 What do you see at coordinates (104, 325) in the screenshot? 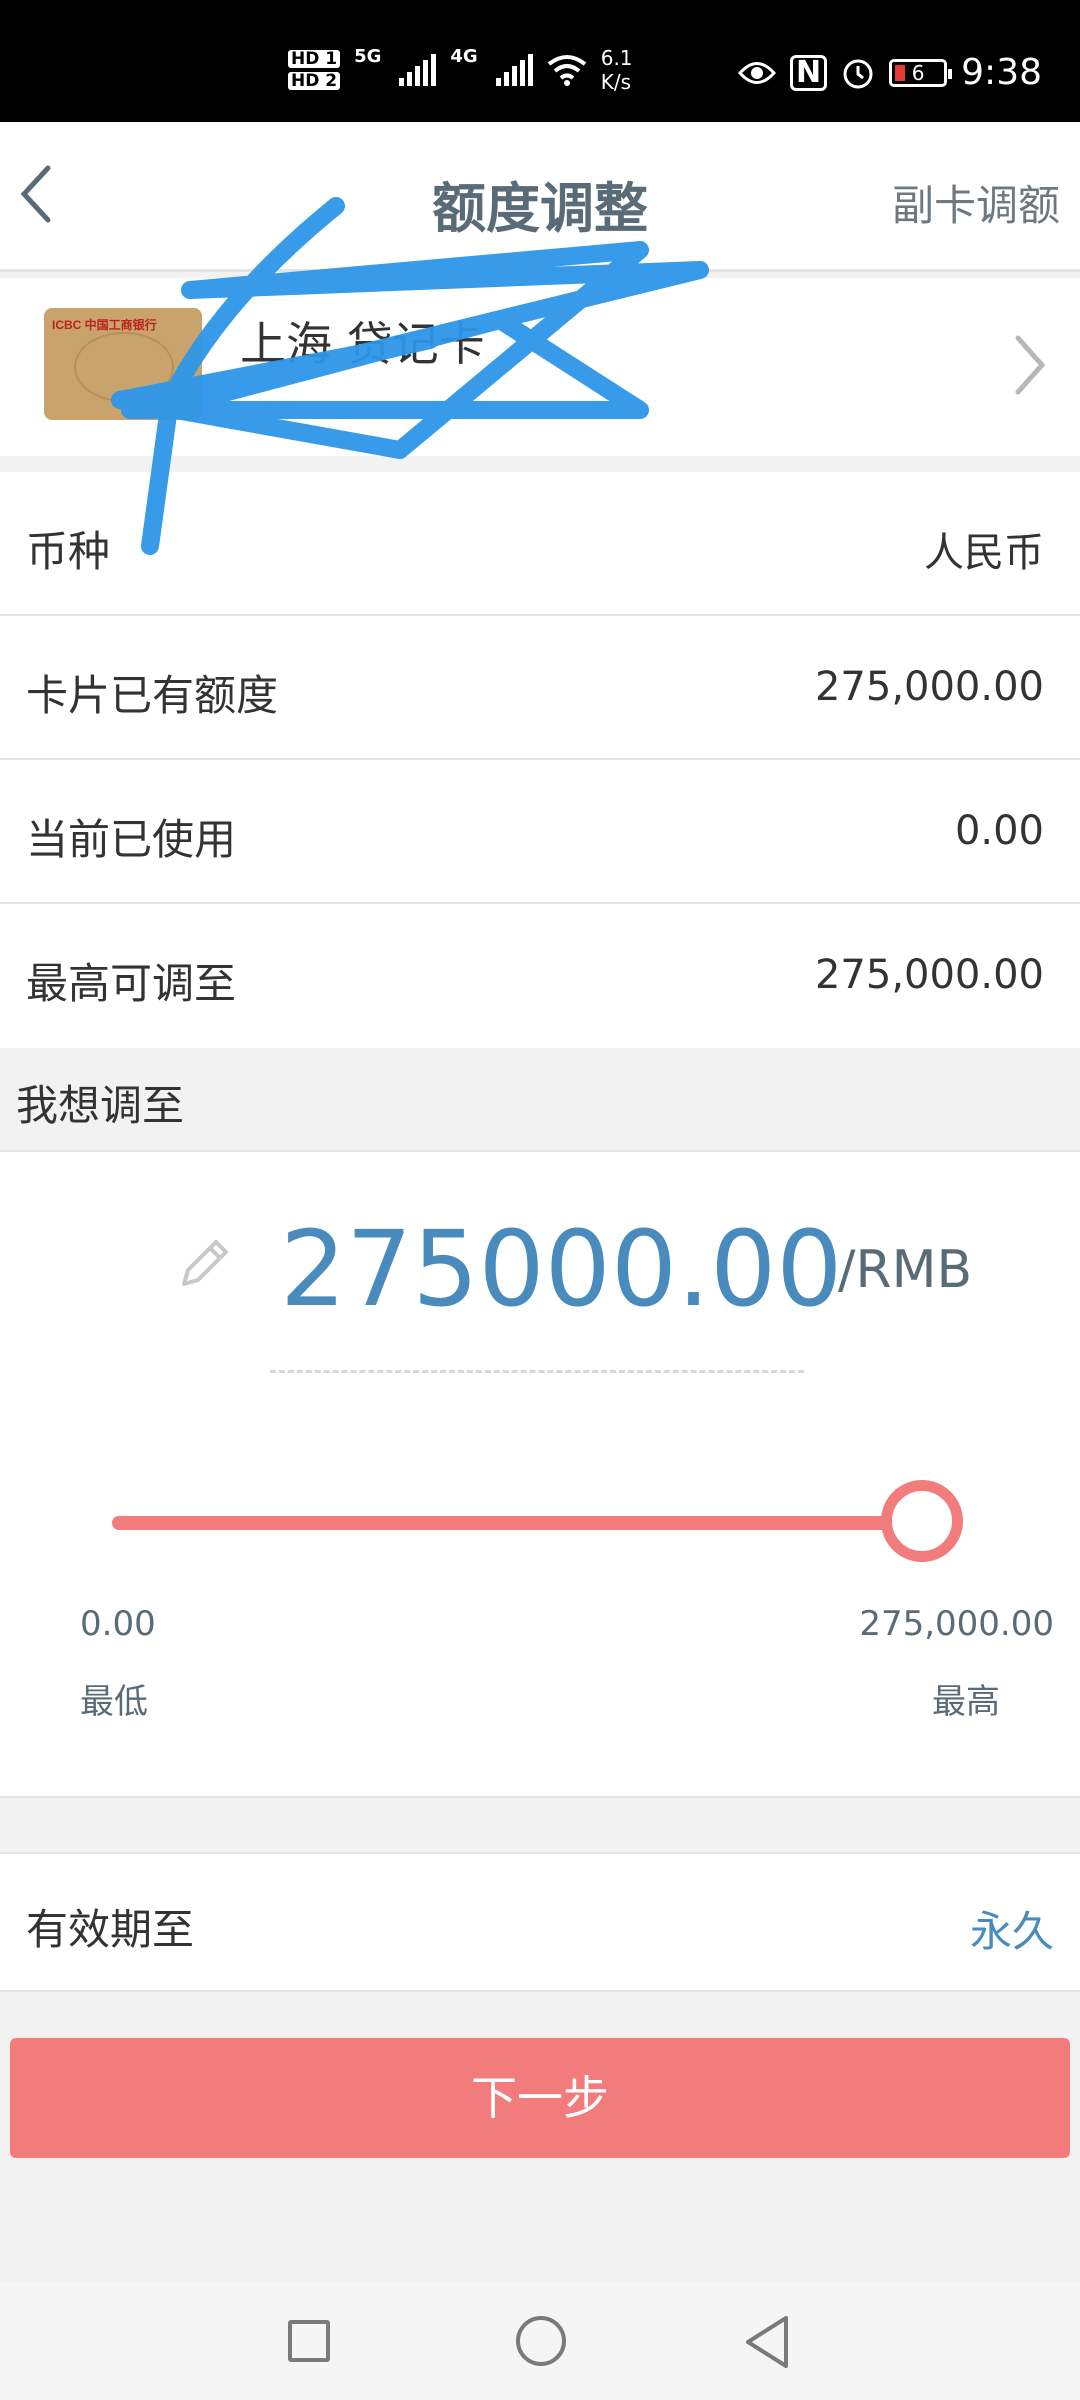
I see `bank-logo: ICBC 中国工商银行` at bounding box center [104, 325].